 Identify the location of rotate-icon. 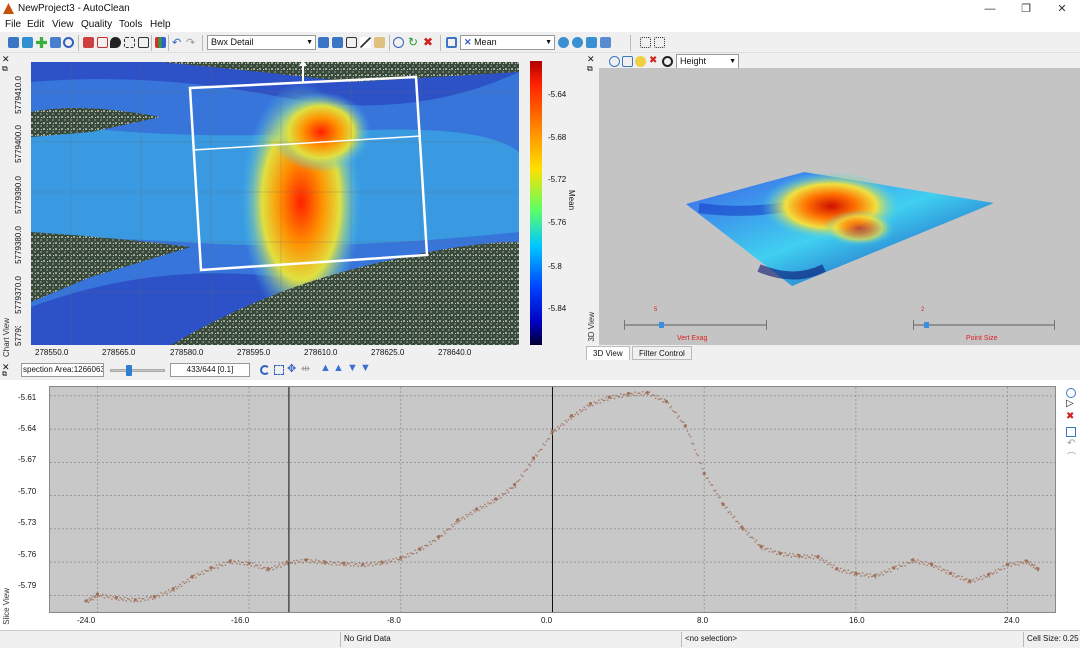
(667, 61).